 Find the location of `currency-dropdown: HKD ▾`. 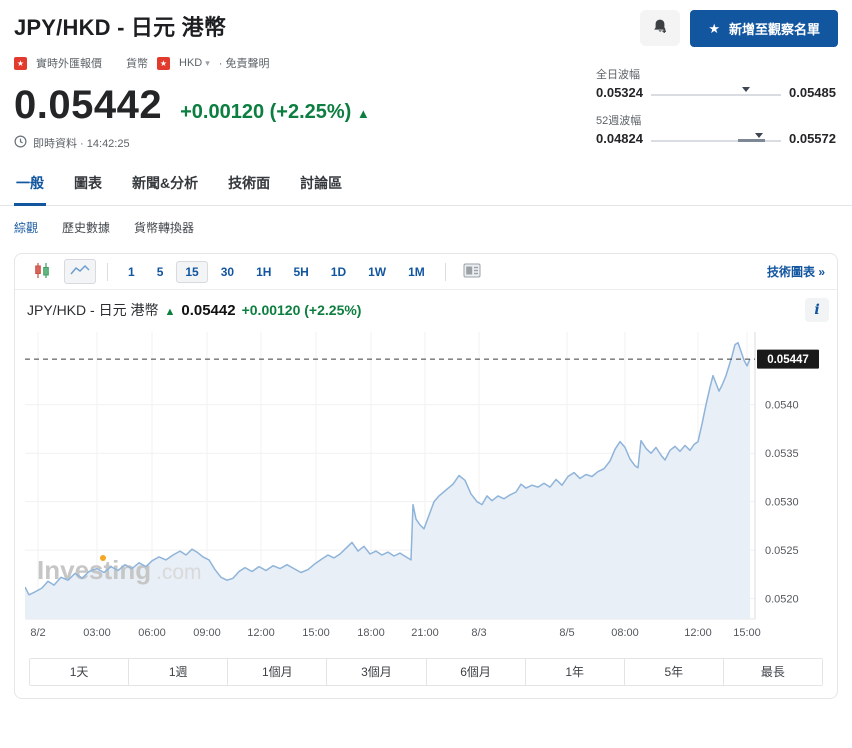

currency-dropdown: HKD ▾ is located at coordinates (194, 63).